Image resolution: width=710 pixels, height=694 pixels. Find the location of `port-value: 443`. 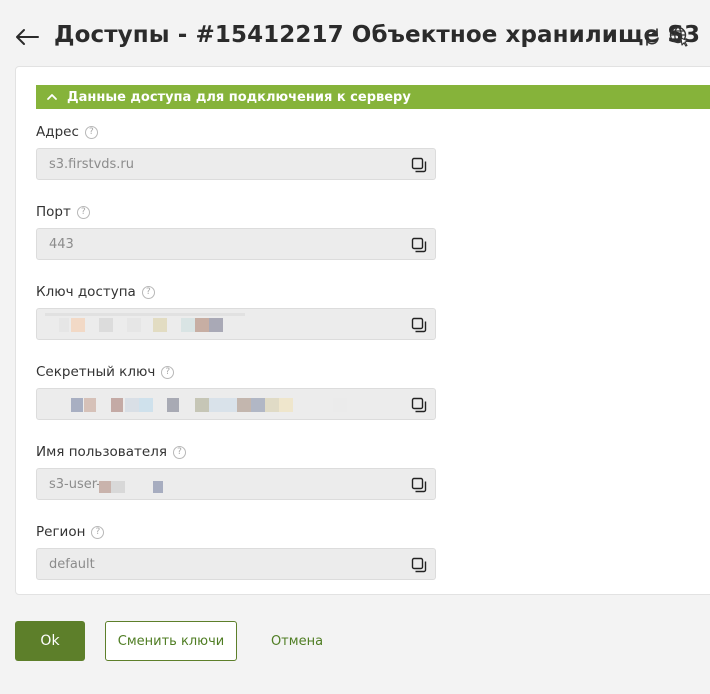

port-value: 443 is located at coordinates (61, 244).